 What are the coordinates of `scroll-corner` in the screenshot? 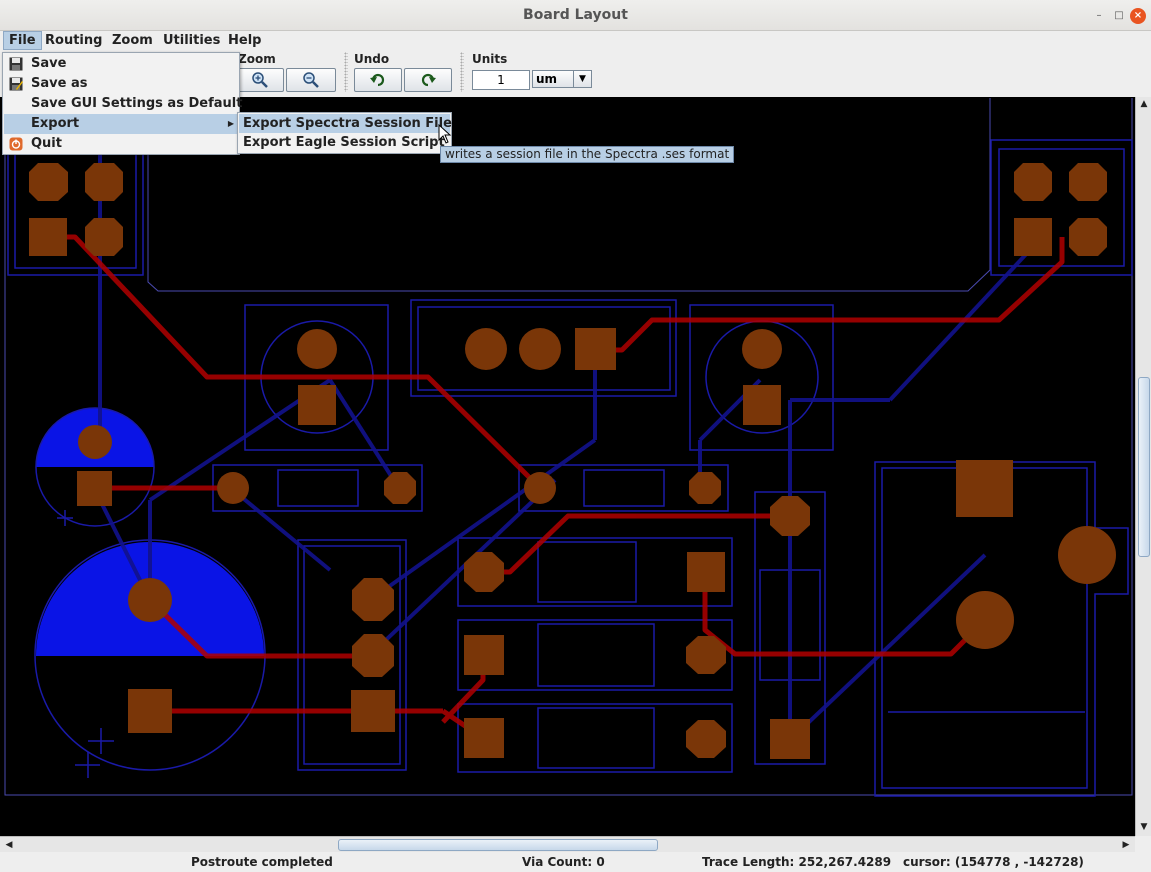 It's located at (1143, 844).